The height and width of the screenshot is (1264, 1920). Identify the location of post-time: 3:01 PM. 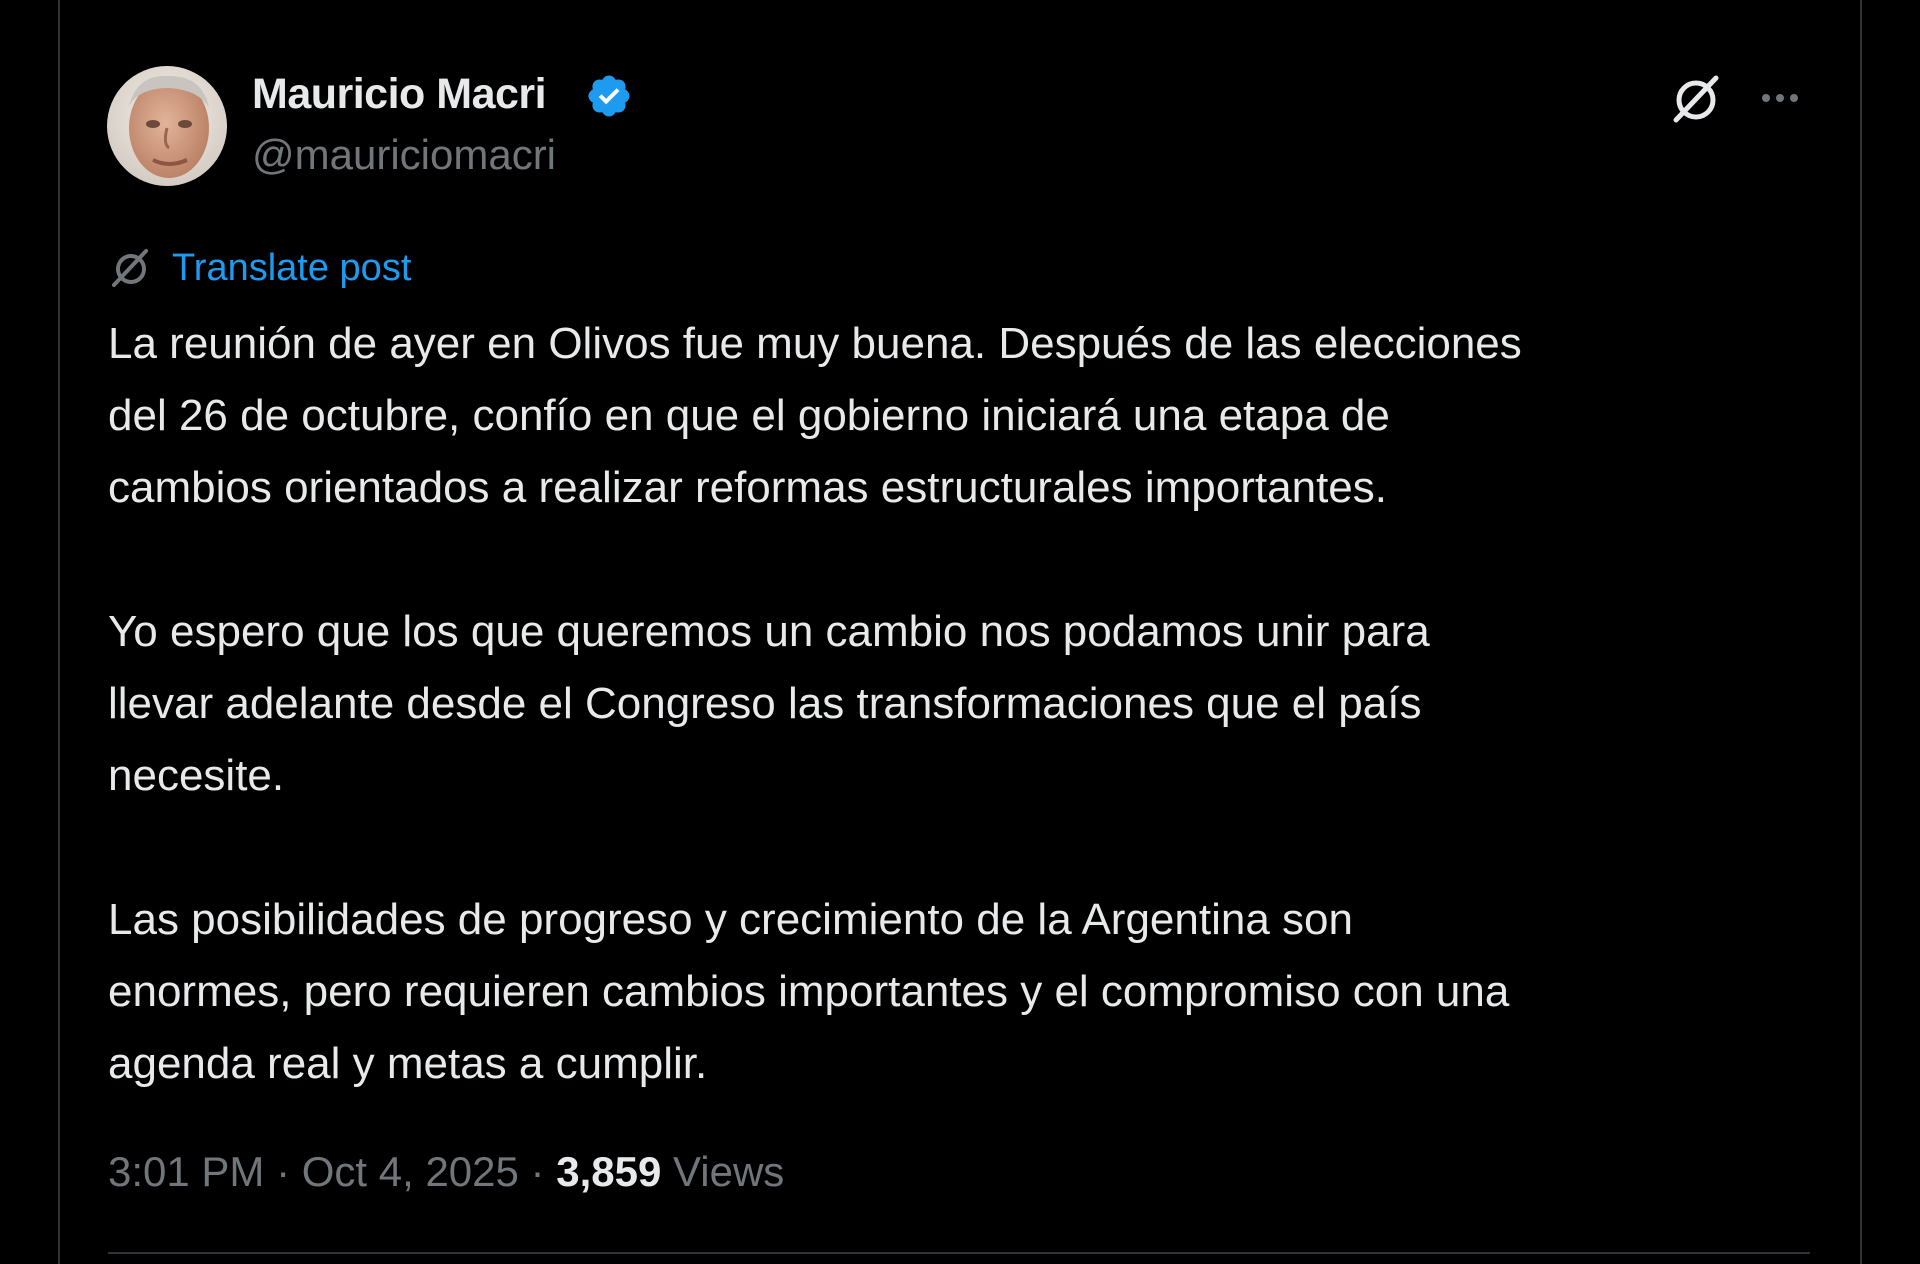
(186, 1171).